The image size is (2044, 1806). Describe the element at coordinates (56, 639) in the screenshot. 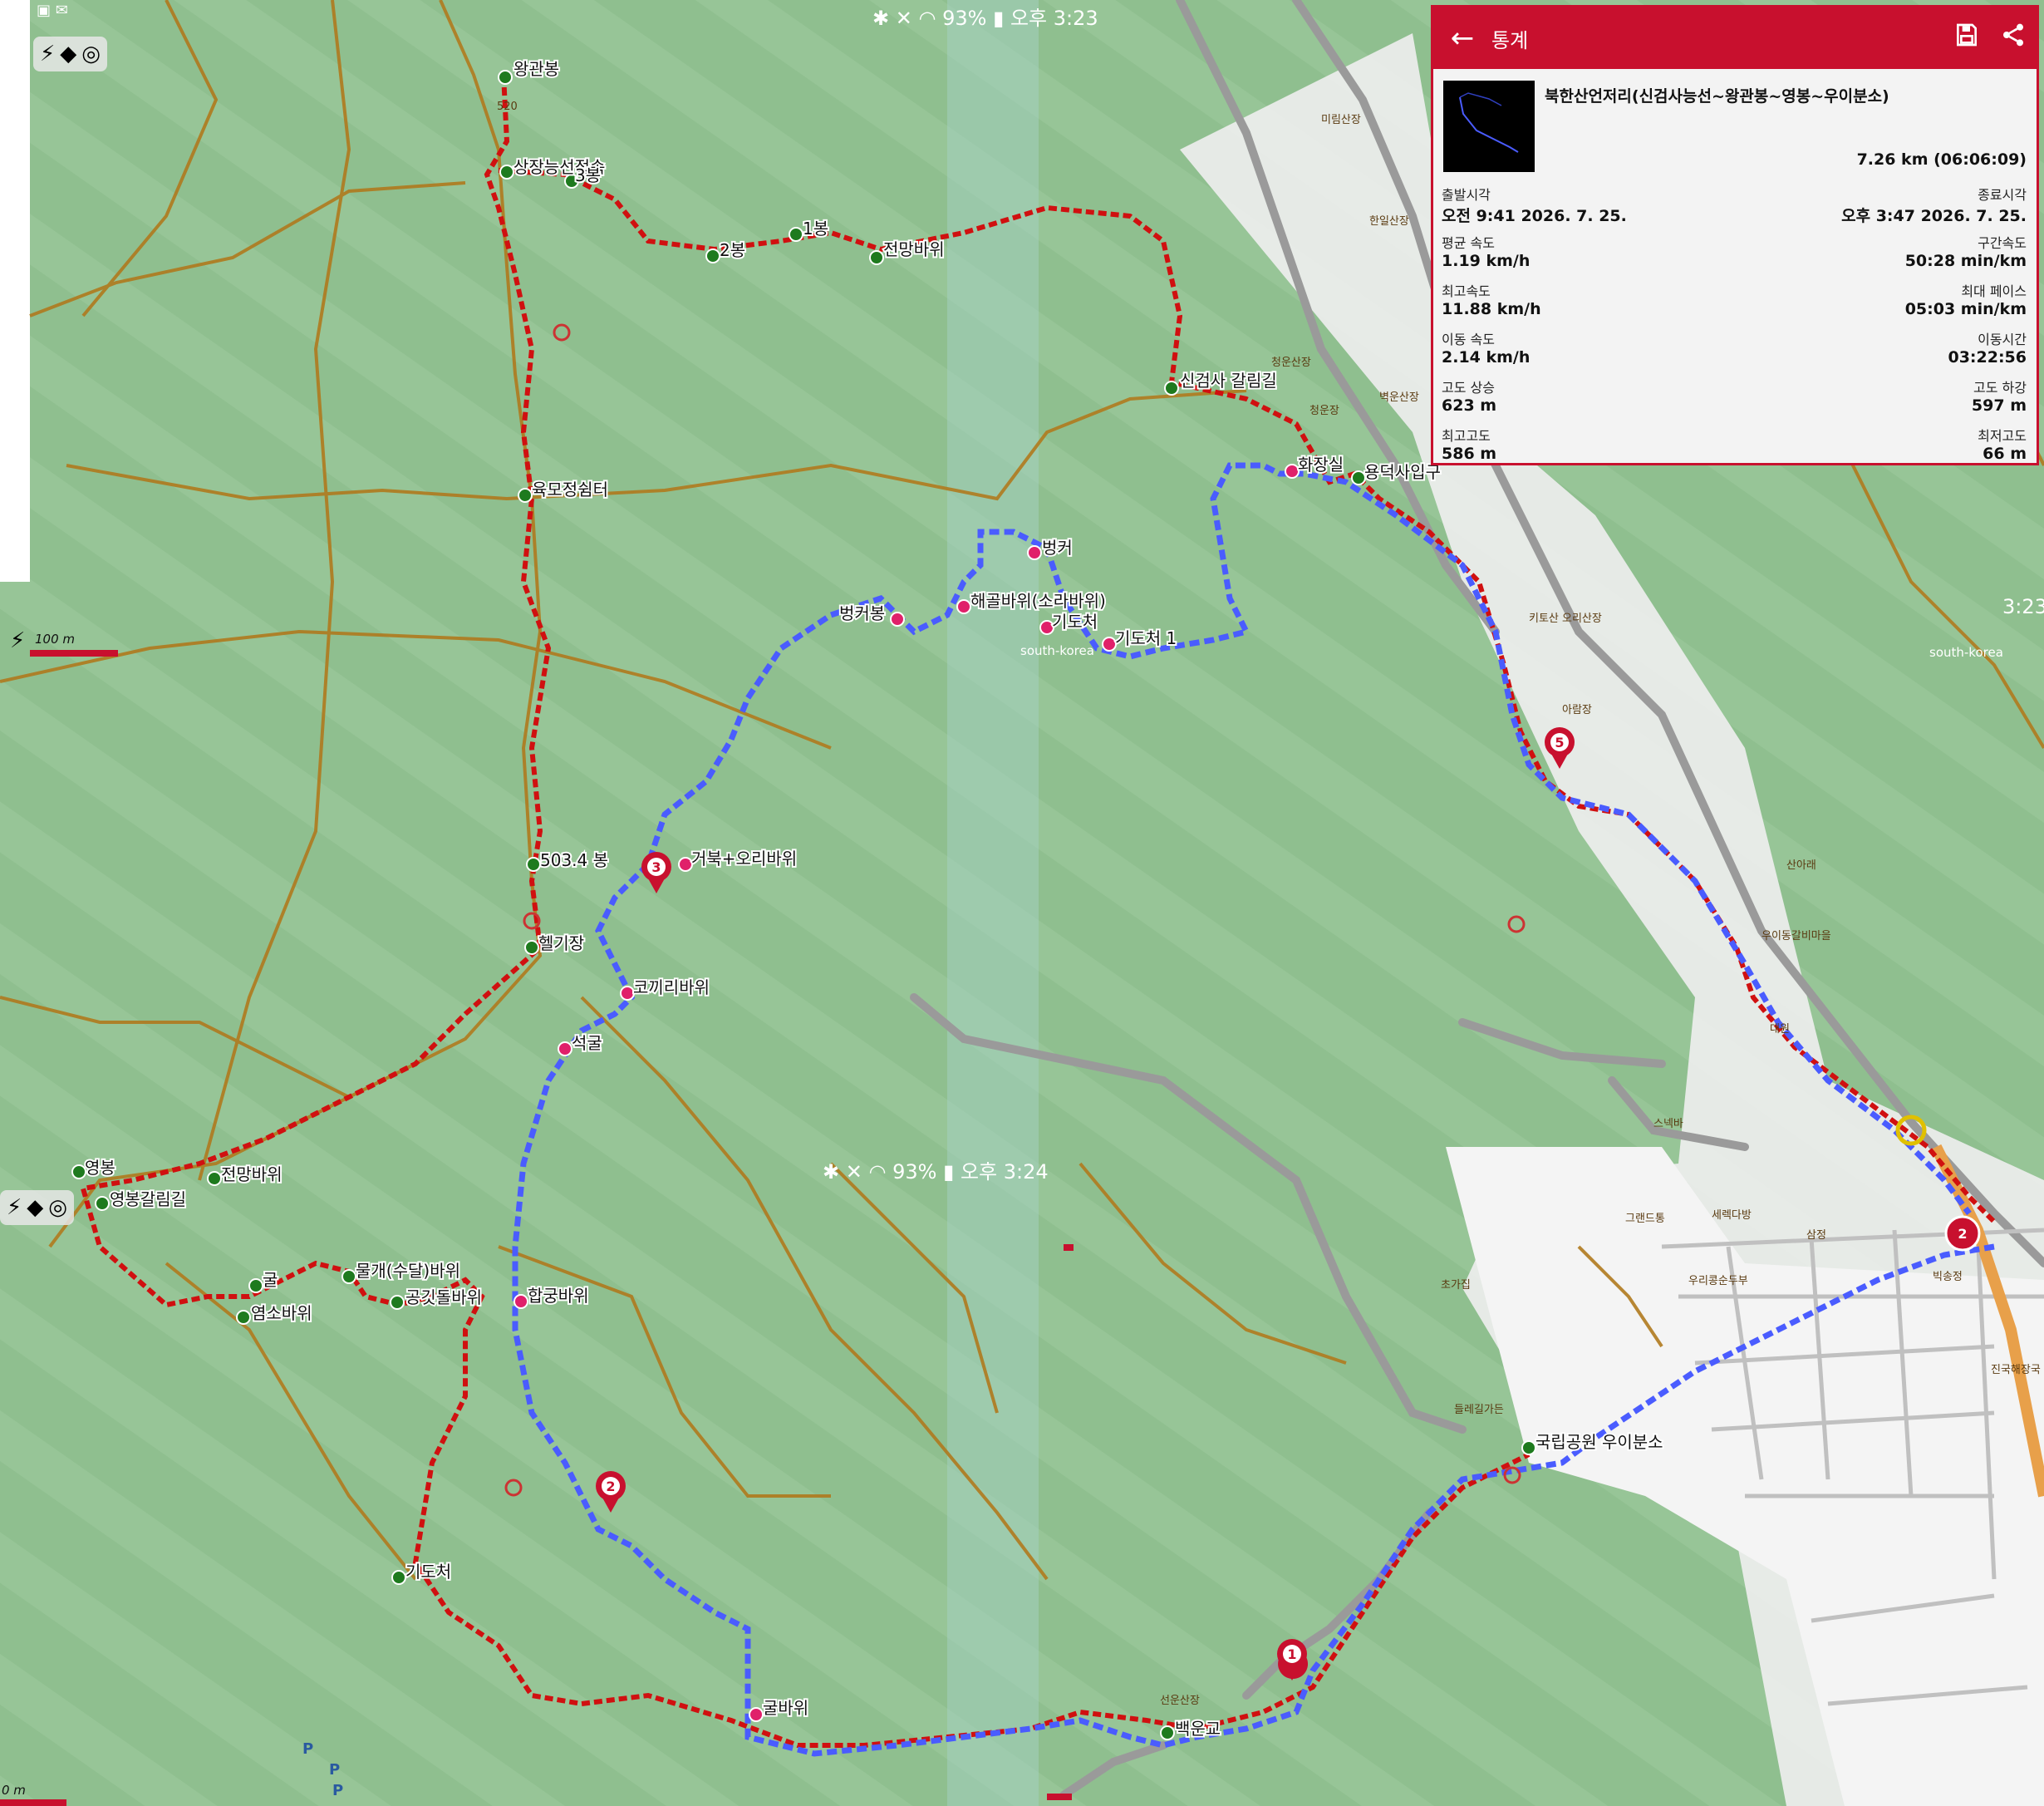

I see `scale-label: 100 m` at that location.